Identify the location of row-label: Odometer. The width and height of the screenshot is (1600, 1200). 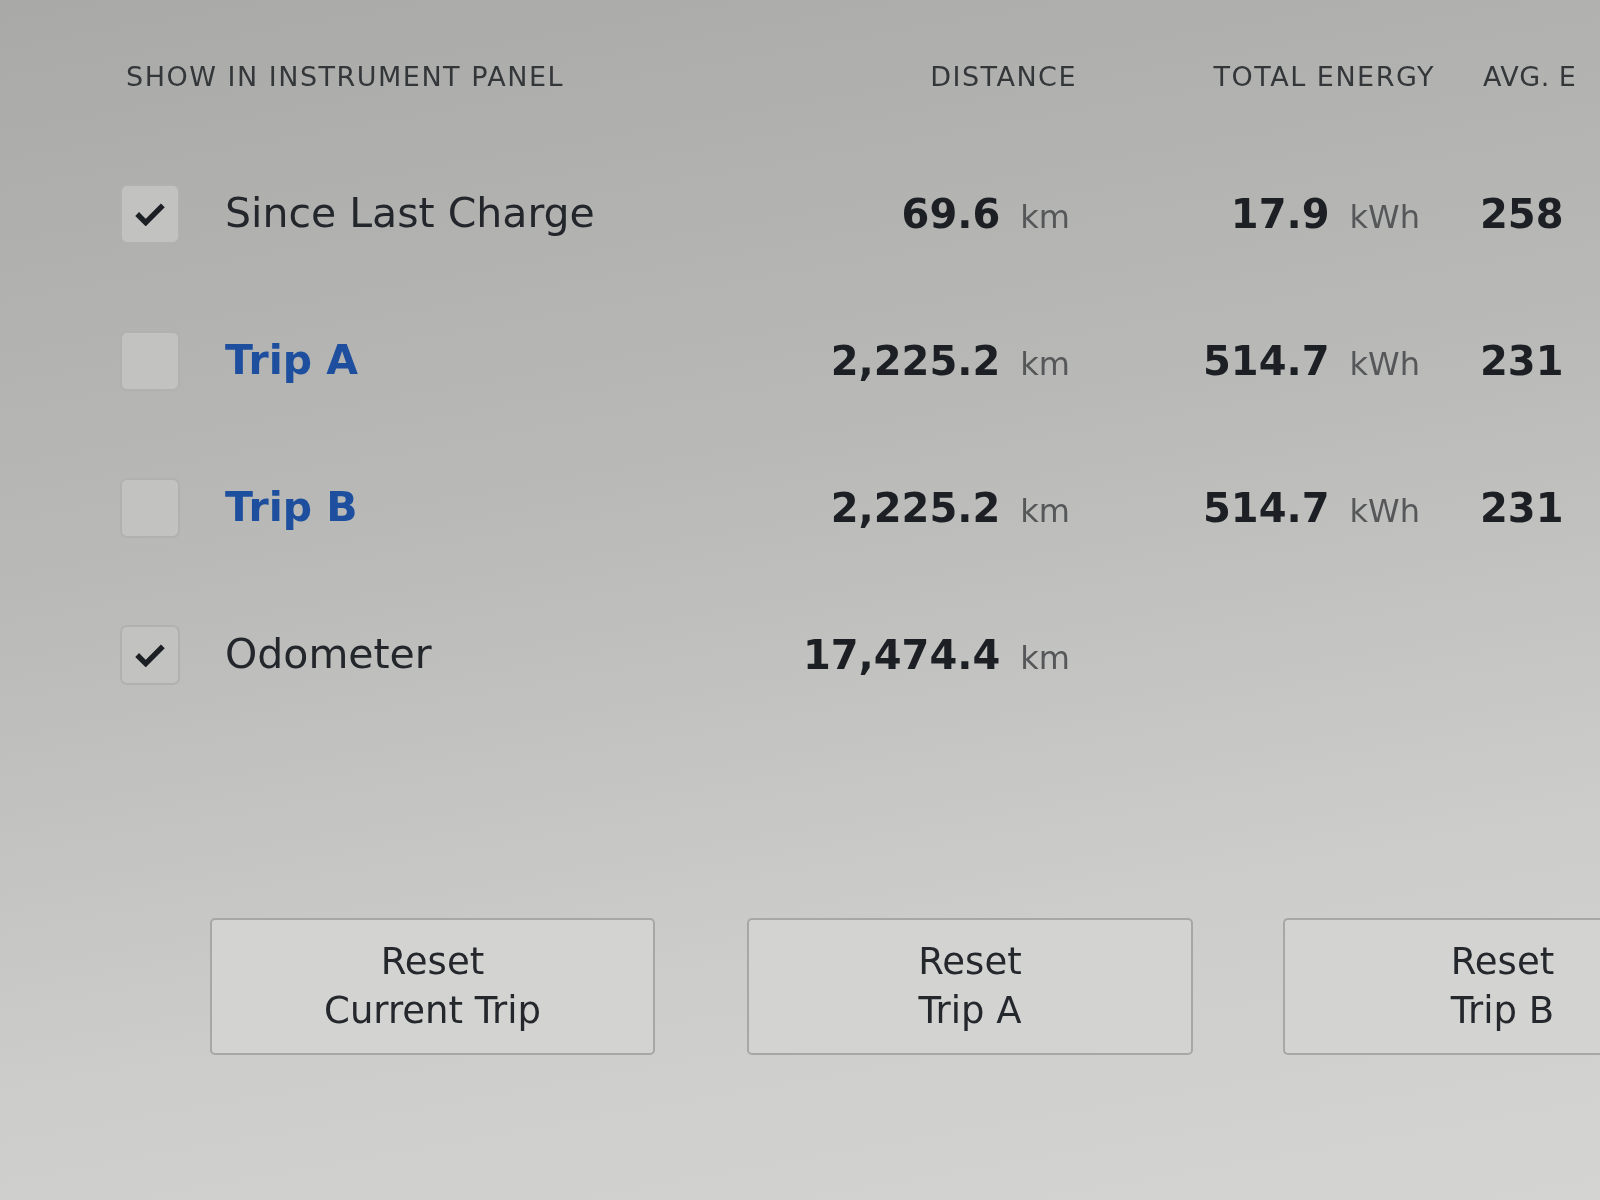
(328, 653).